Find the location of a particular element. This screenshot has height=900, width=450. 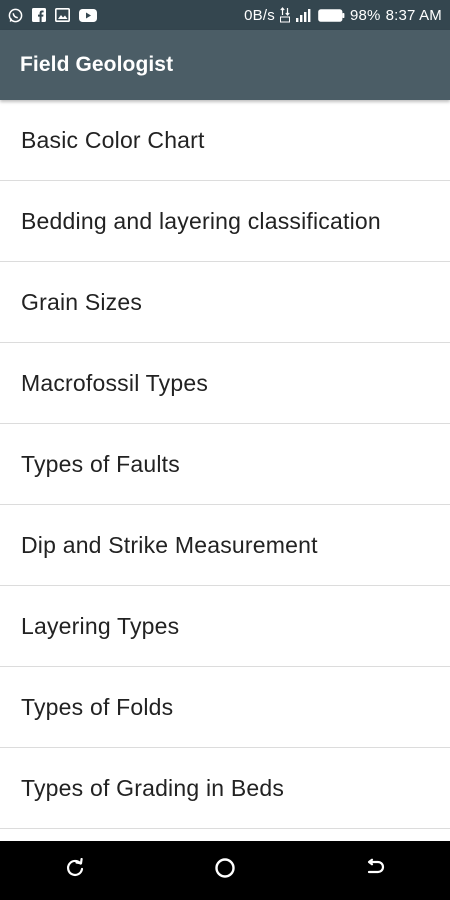

list-item-label: Grain Sizes is located at coordinates (82, 301).